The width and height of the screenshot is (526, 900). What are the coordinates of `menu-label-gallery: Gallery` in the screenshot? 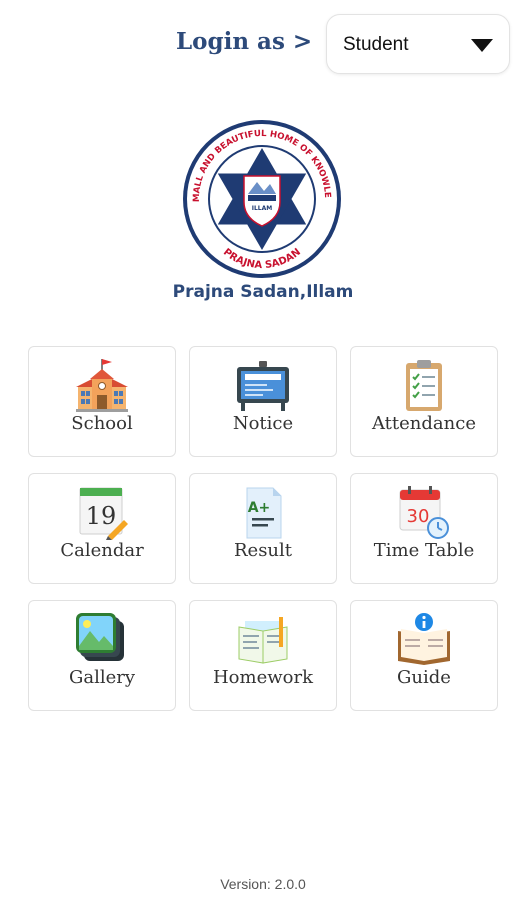 It's located at (102, 677).